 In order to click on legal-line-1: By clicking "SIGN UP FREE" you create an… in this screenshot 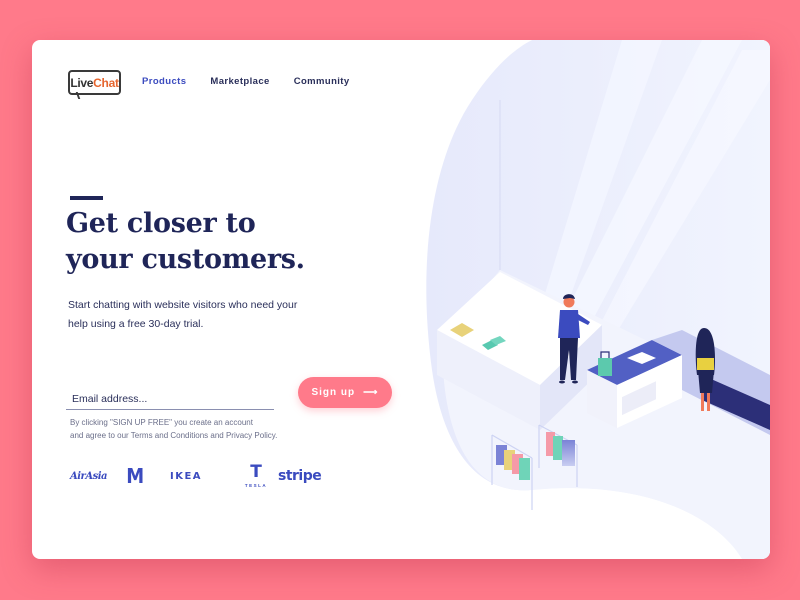, I will do `click(161, 422)`.